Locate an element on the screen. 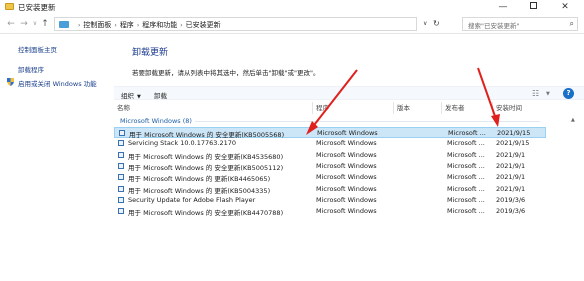  annotation-arrows is located at coordinates (403, 101).